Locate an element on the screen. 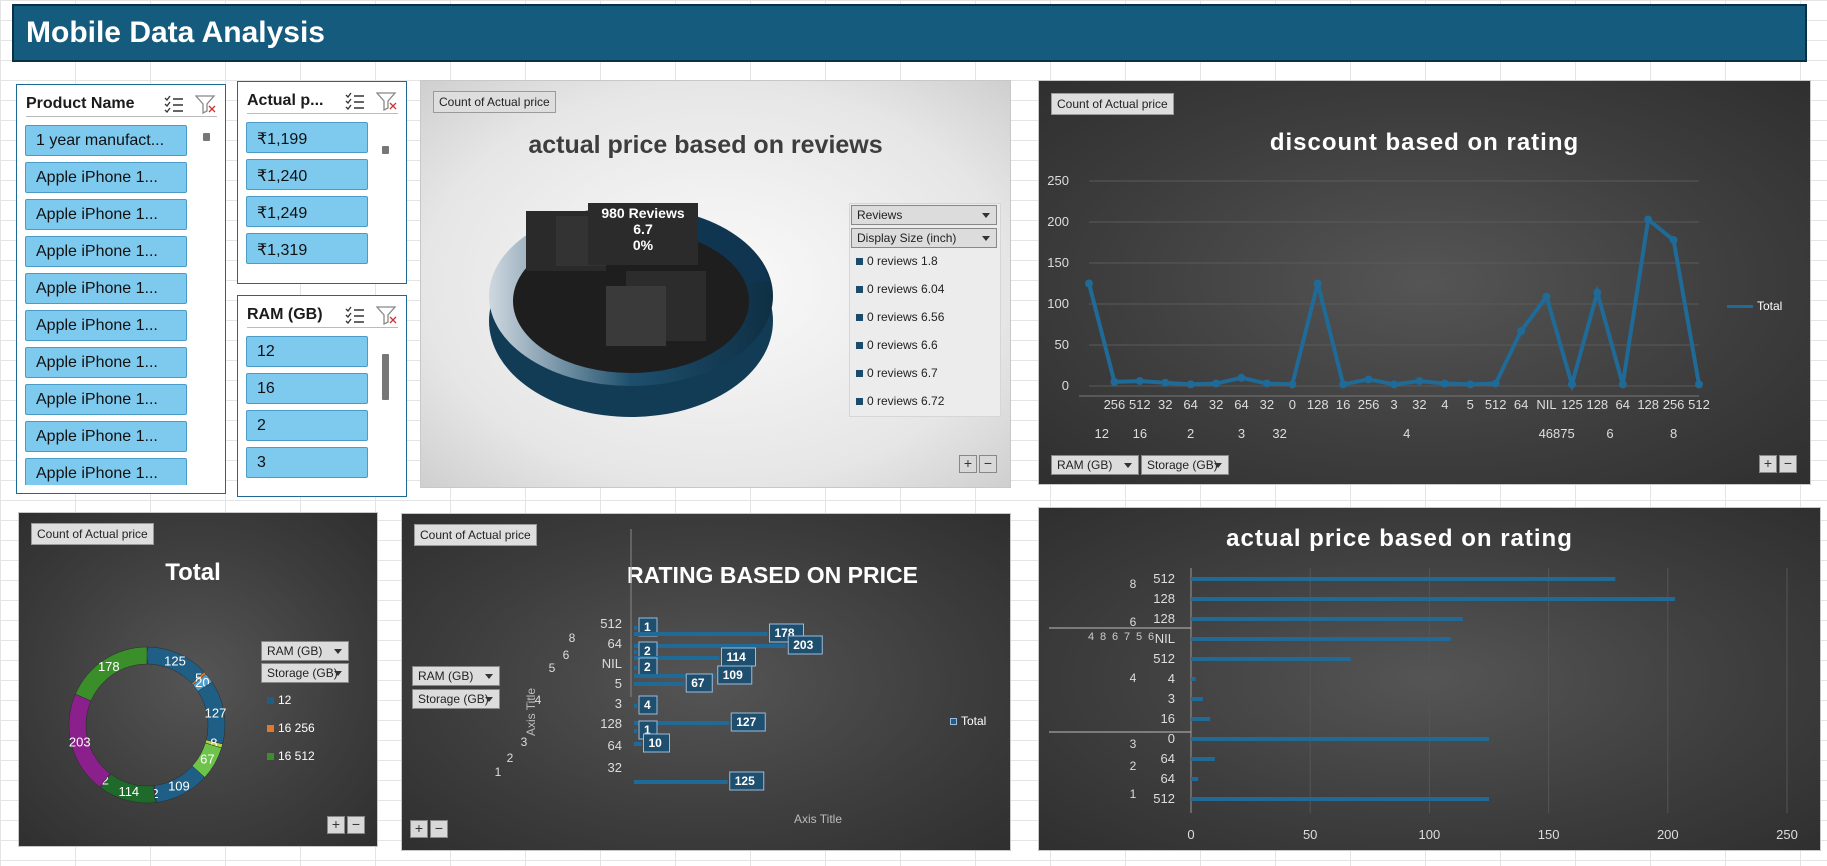 This screenshot has height=866, width=1827. data-label: 1 is located at coordinates (647, 627).